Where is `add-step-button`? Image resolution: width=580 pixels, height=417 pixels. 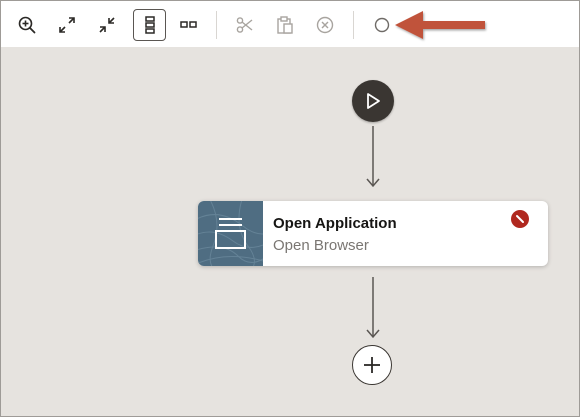
add-step-button is located at coordinates (372, 365).